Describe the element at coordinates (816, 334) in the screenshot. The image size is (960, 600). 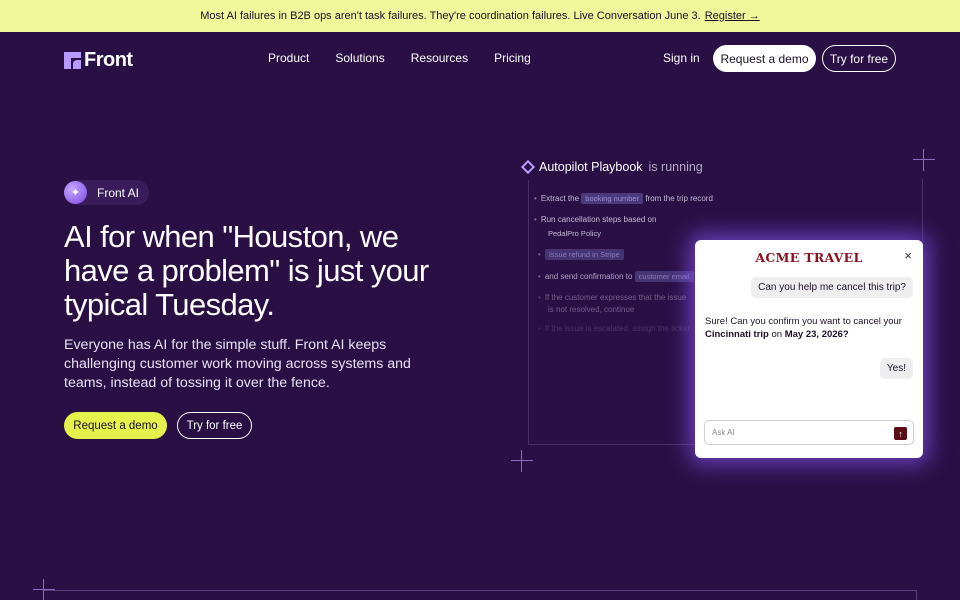
I see `bot-message-date: May 23, 2026?` at that location.